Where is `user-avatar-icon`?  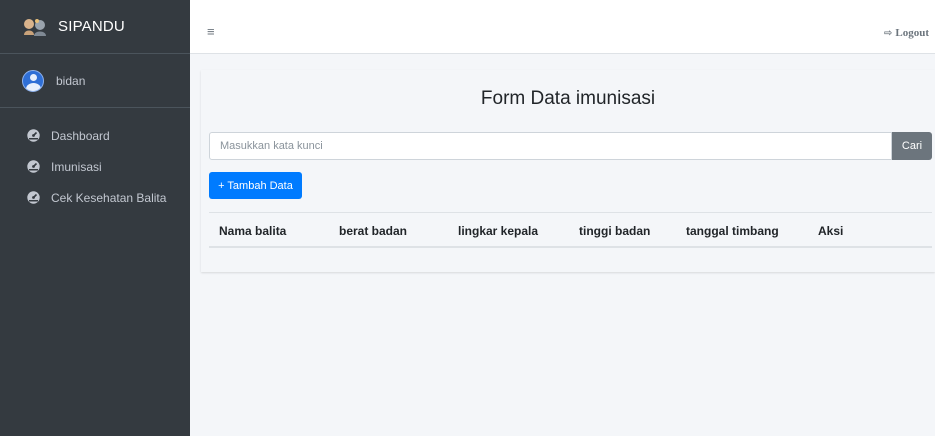 user-avatar-icon is located at coordinates (33, 80).